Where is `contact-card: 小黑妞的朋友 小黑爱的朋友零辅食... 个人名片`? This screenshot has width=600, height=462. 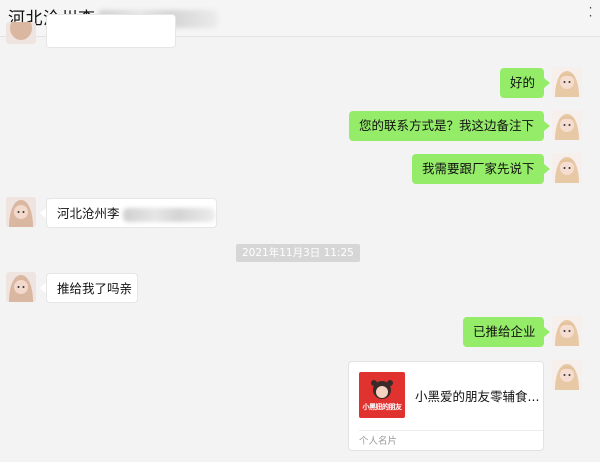
contact-card: 小黑妞的朋友 小黑爱的朋友零辅食... 个人名片 is located at coordinates (446, 406).